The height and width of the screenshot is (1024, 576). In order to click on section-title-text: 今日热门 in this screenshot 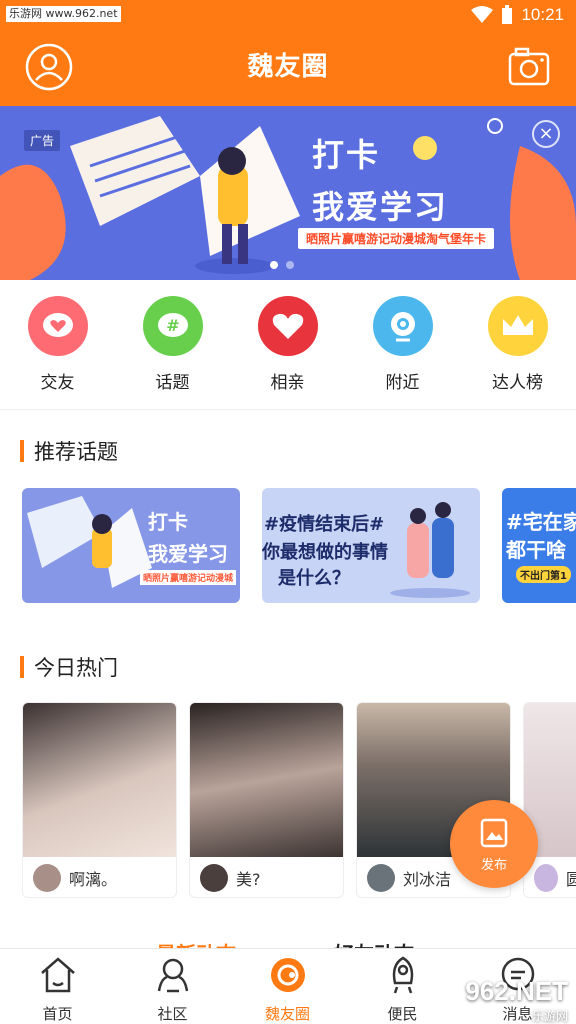, I will do `click(76, 668)`.